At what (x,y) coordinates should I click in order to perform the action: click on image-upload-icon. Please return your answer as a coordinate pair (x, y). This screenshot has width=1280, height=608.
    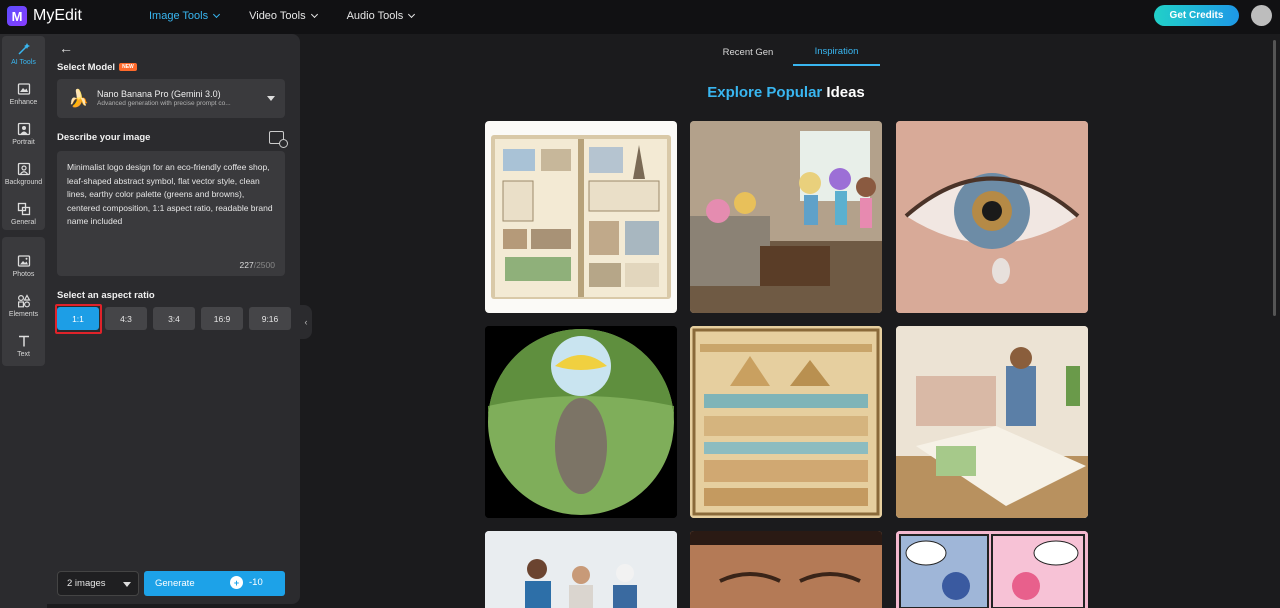
    Looking at the image, I should click on (278, 139).